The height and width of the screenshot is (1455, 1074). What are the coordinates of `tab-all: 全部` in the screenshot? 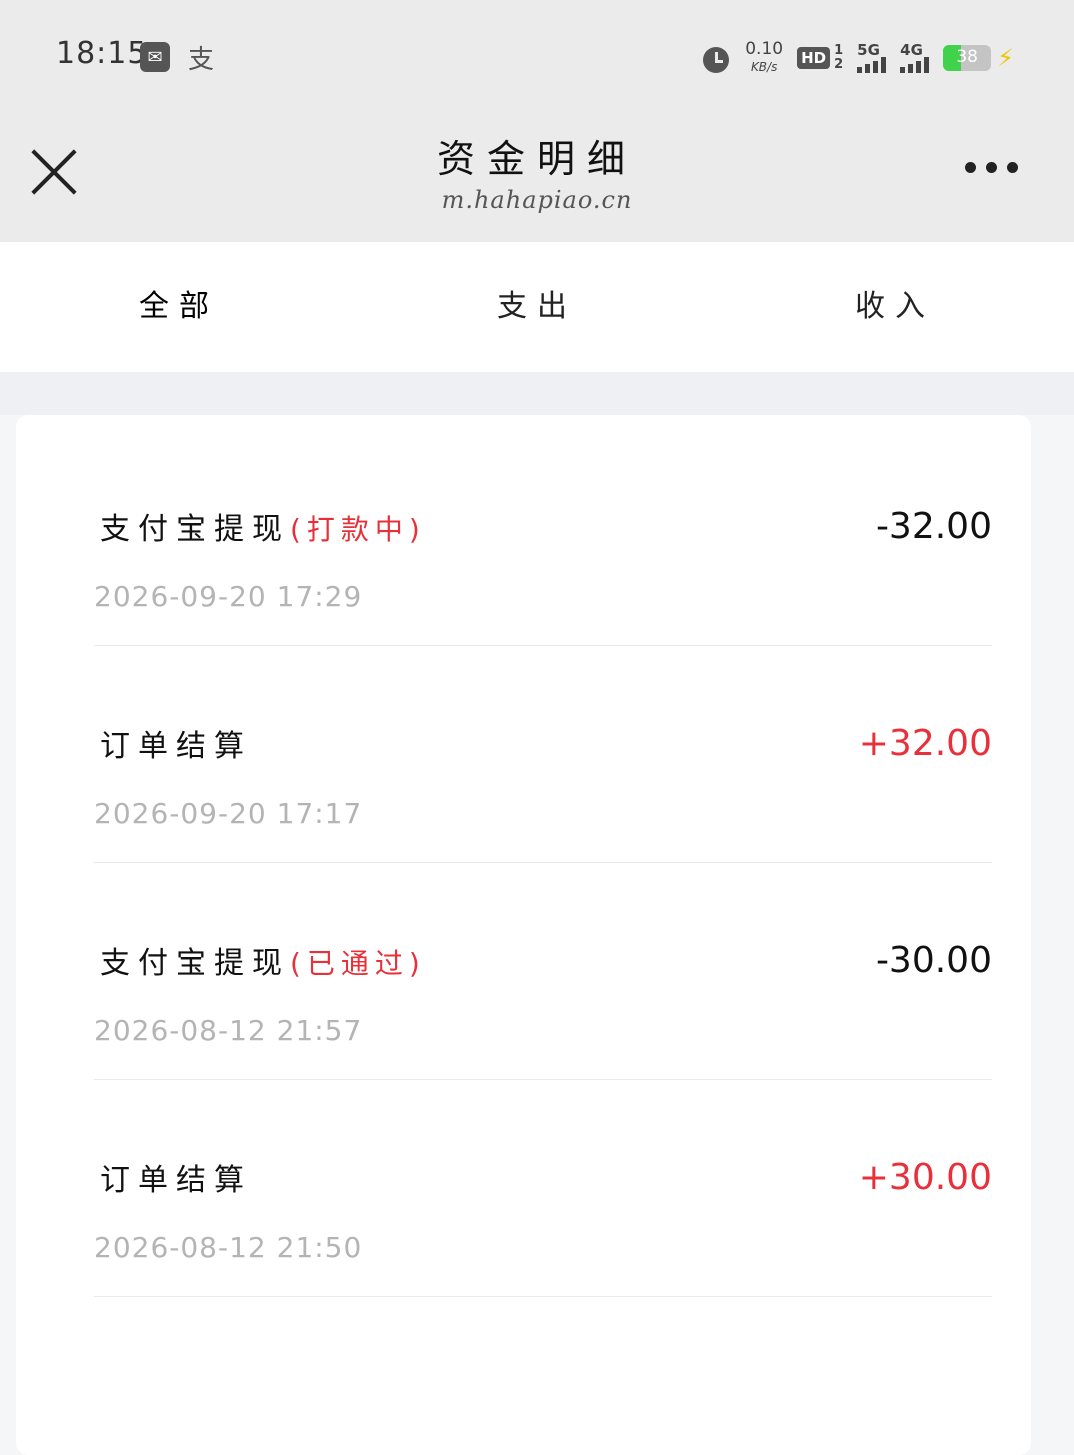 It's located at (179, 307).